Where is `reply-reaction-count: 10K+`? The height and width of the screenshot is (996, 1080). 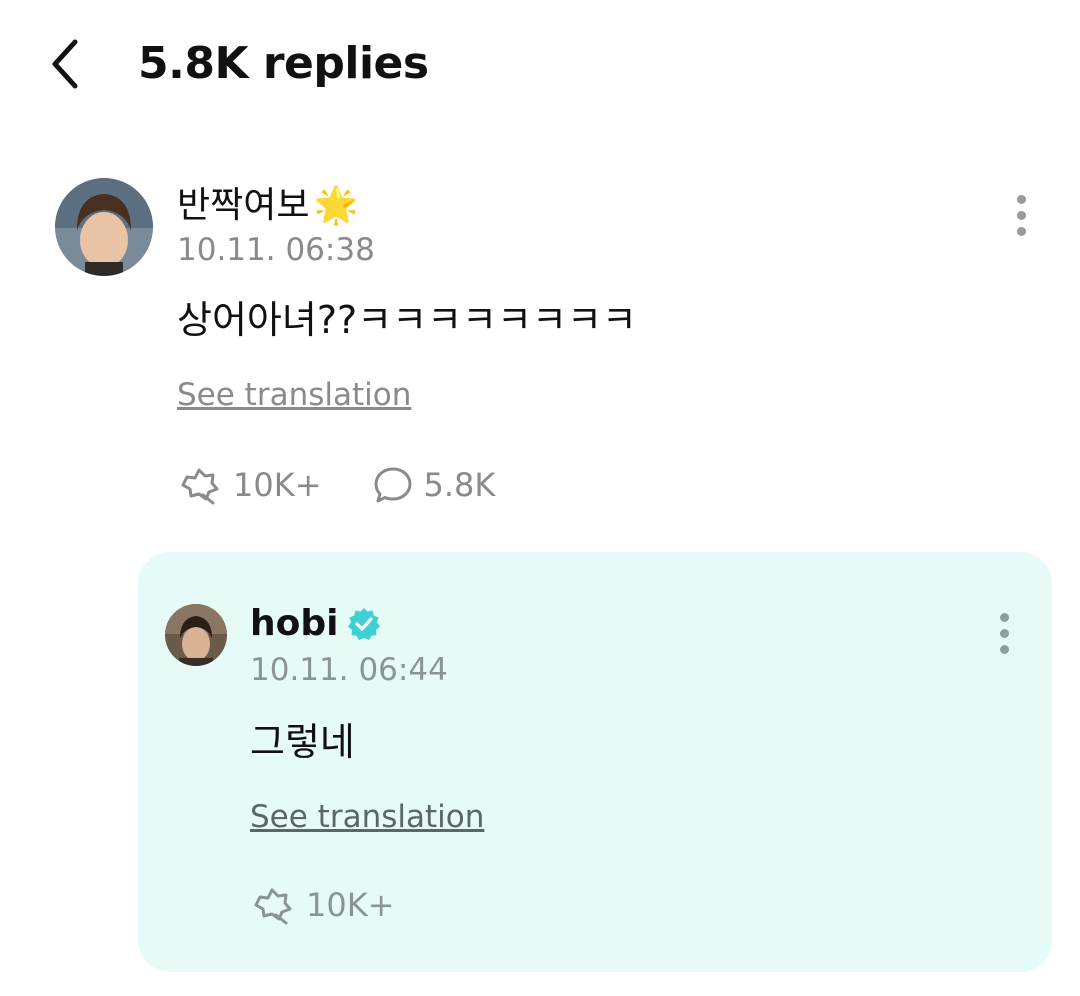
reply-reaction-count: 10K+ is located at coordinates (350, 905).